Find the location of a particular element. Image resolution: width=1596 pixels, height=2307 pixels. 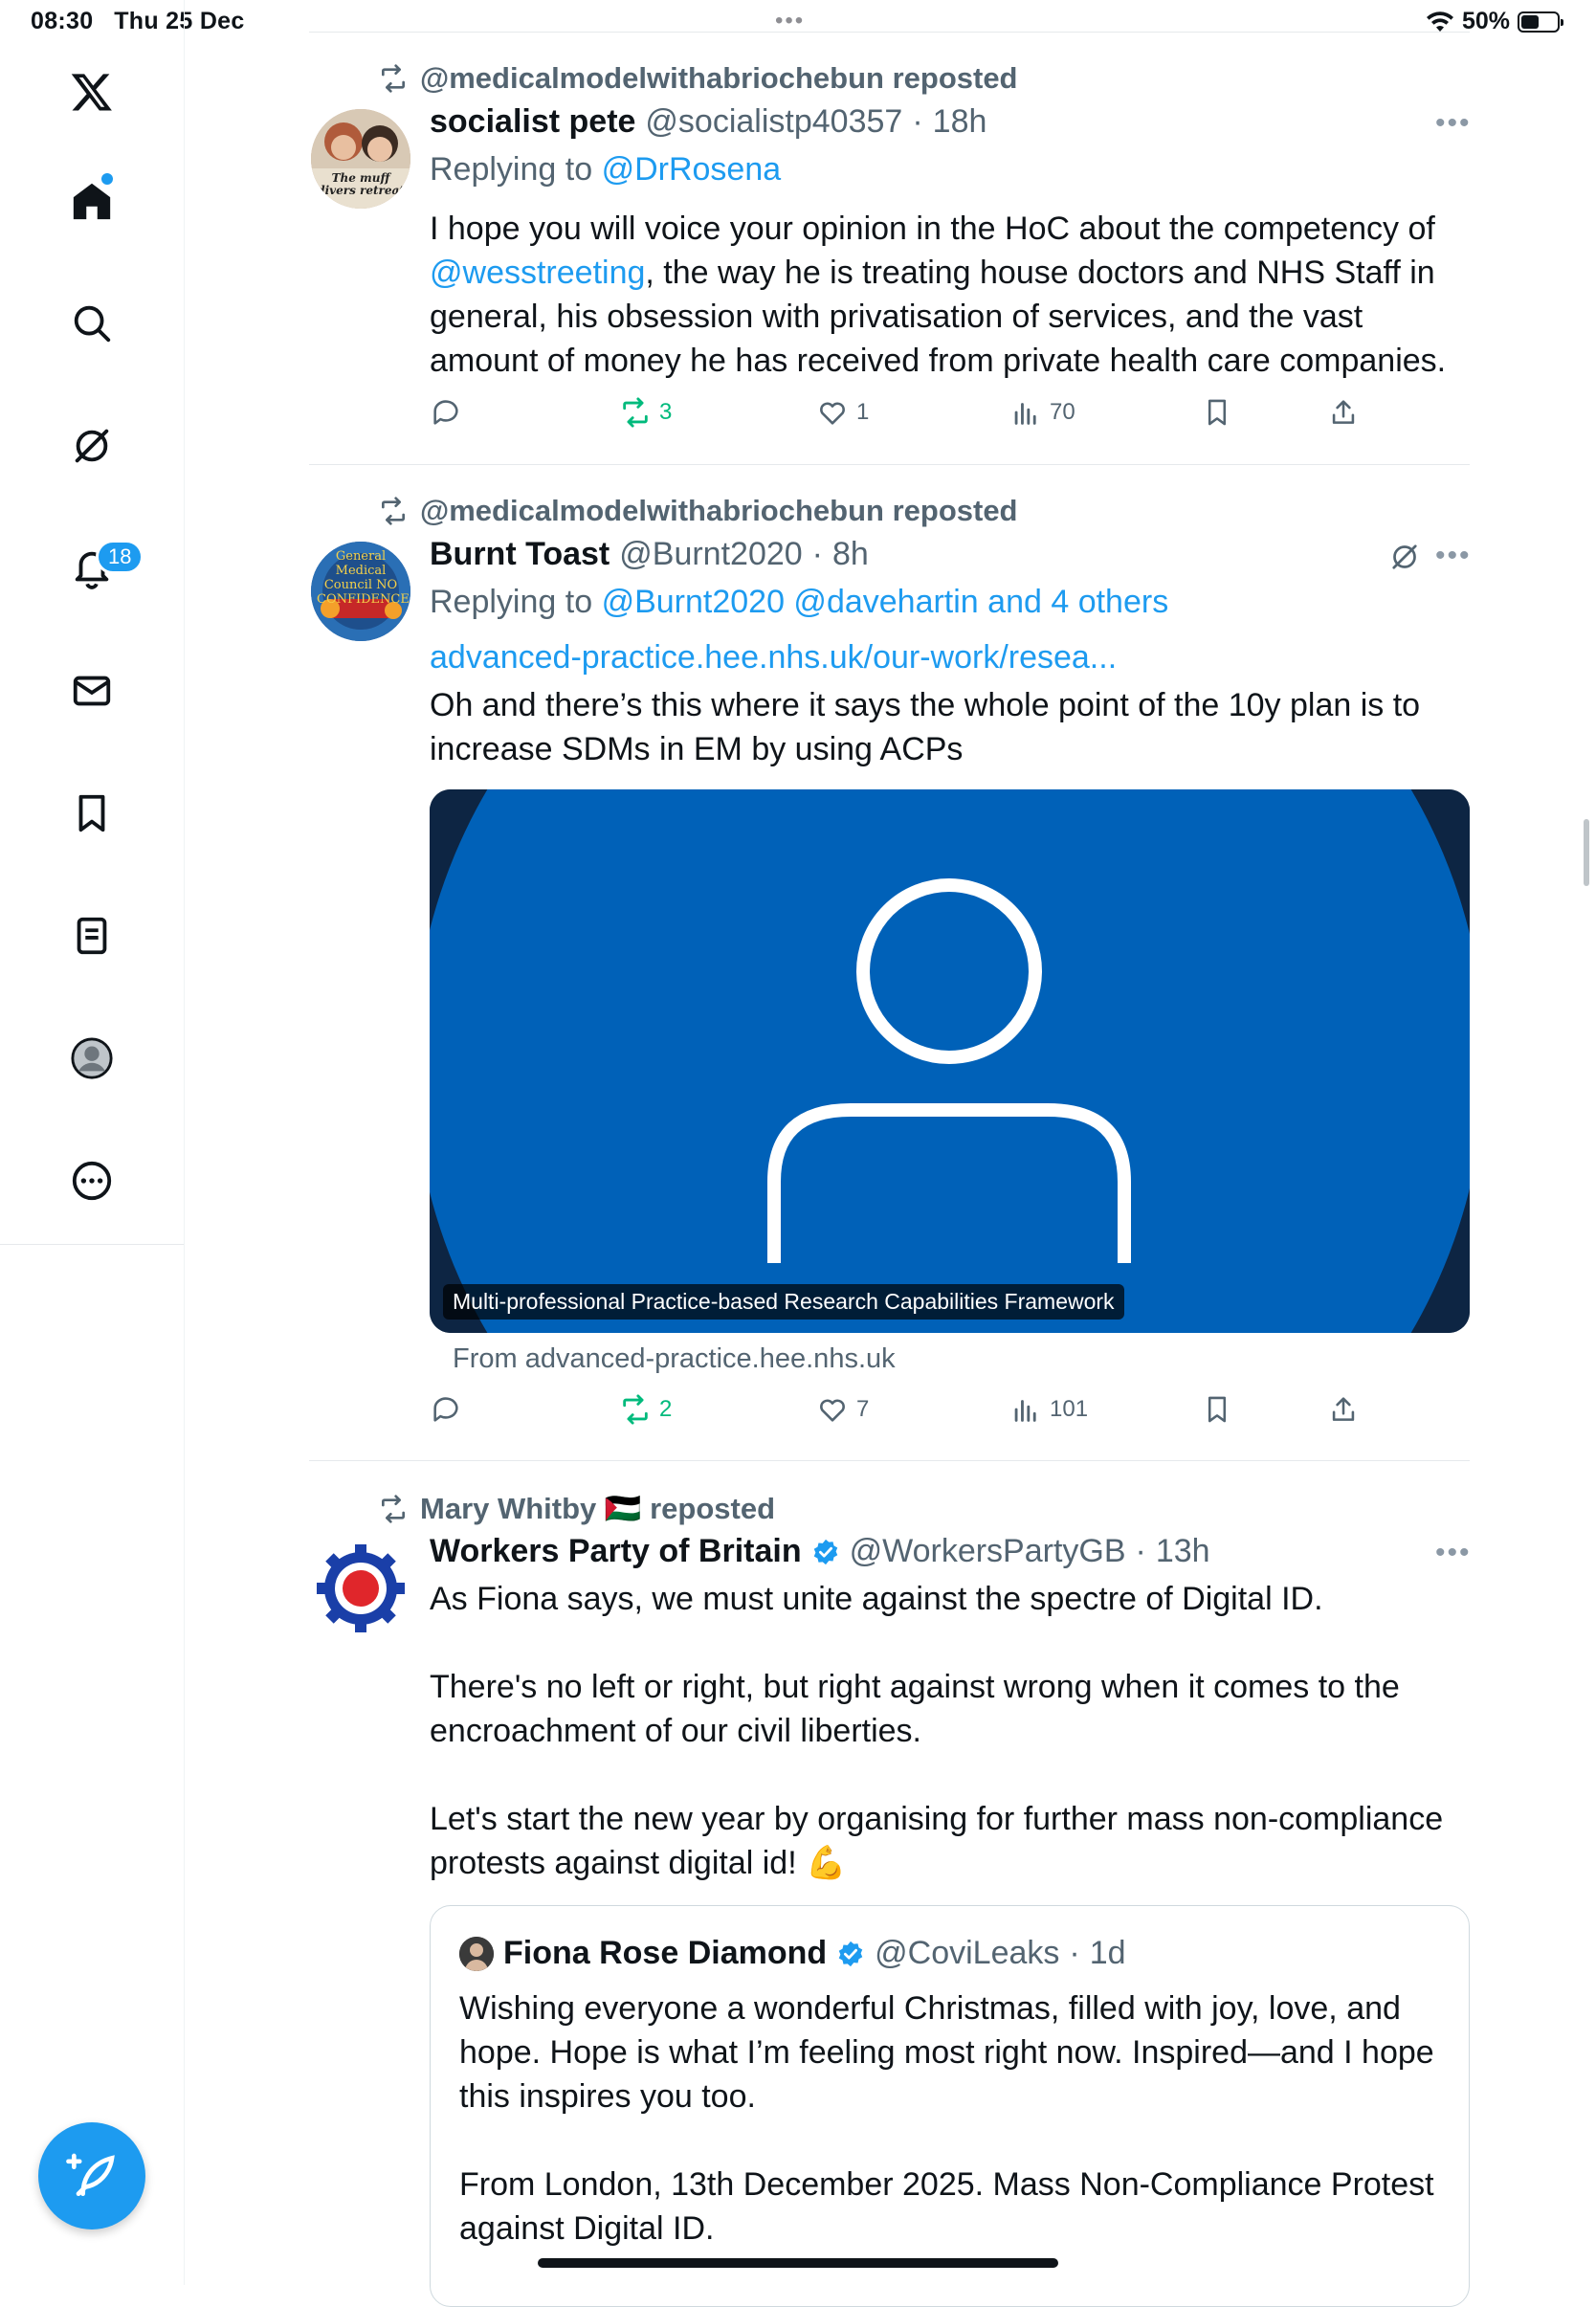

sidebar-border is located at coordinates (185, 1142).